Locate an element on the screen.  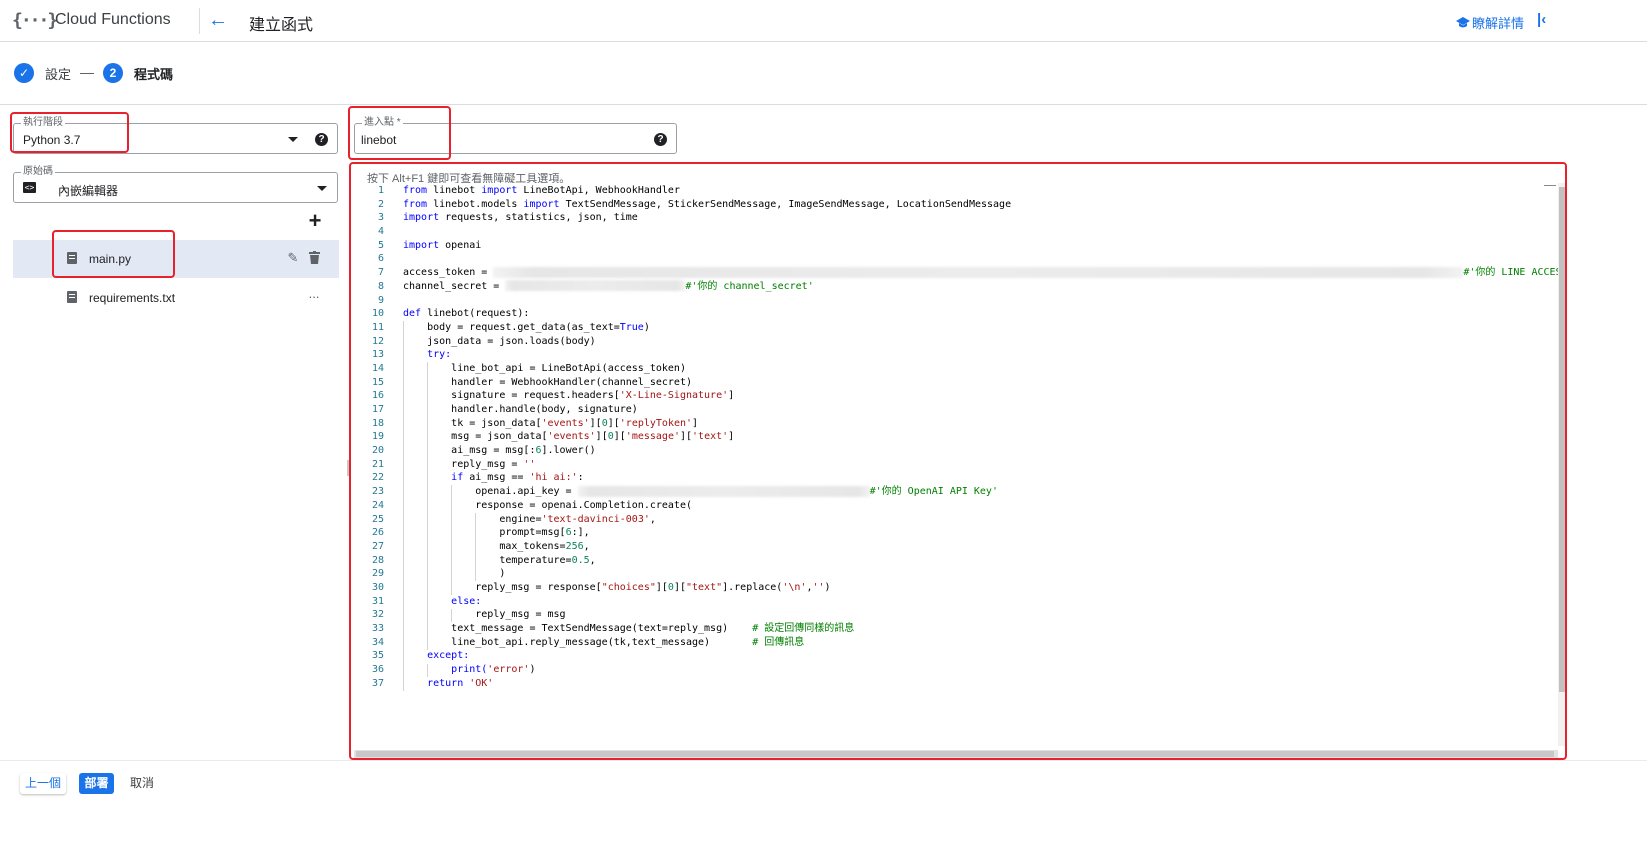
file-name: main.py is located at coordinates (110, 259).